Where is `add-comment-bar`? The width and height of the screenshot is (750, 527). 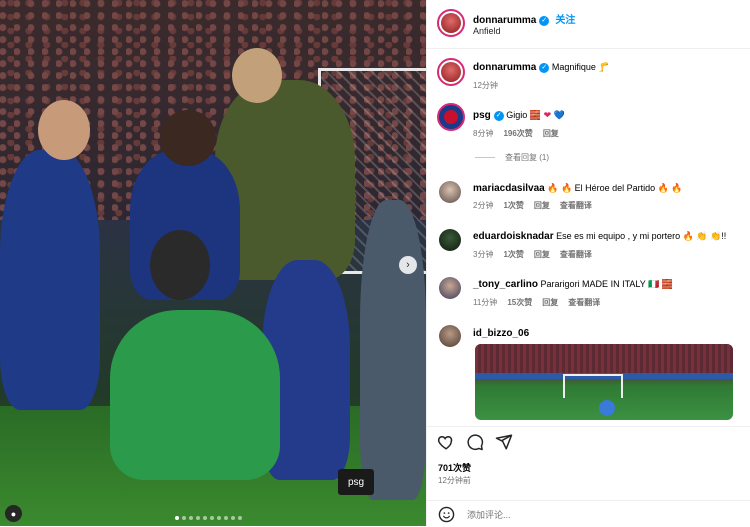 add-comment-bar is located at coordinates (588, 513).